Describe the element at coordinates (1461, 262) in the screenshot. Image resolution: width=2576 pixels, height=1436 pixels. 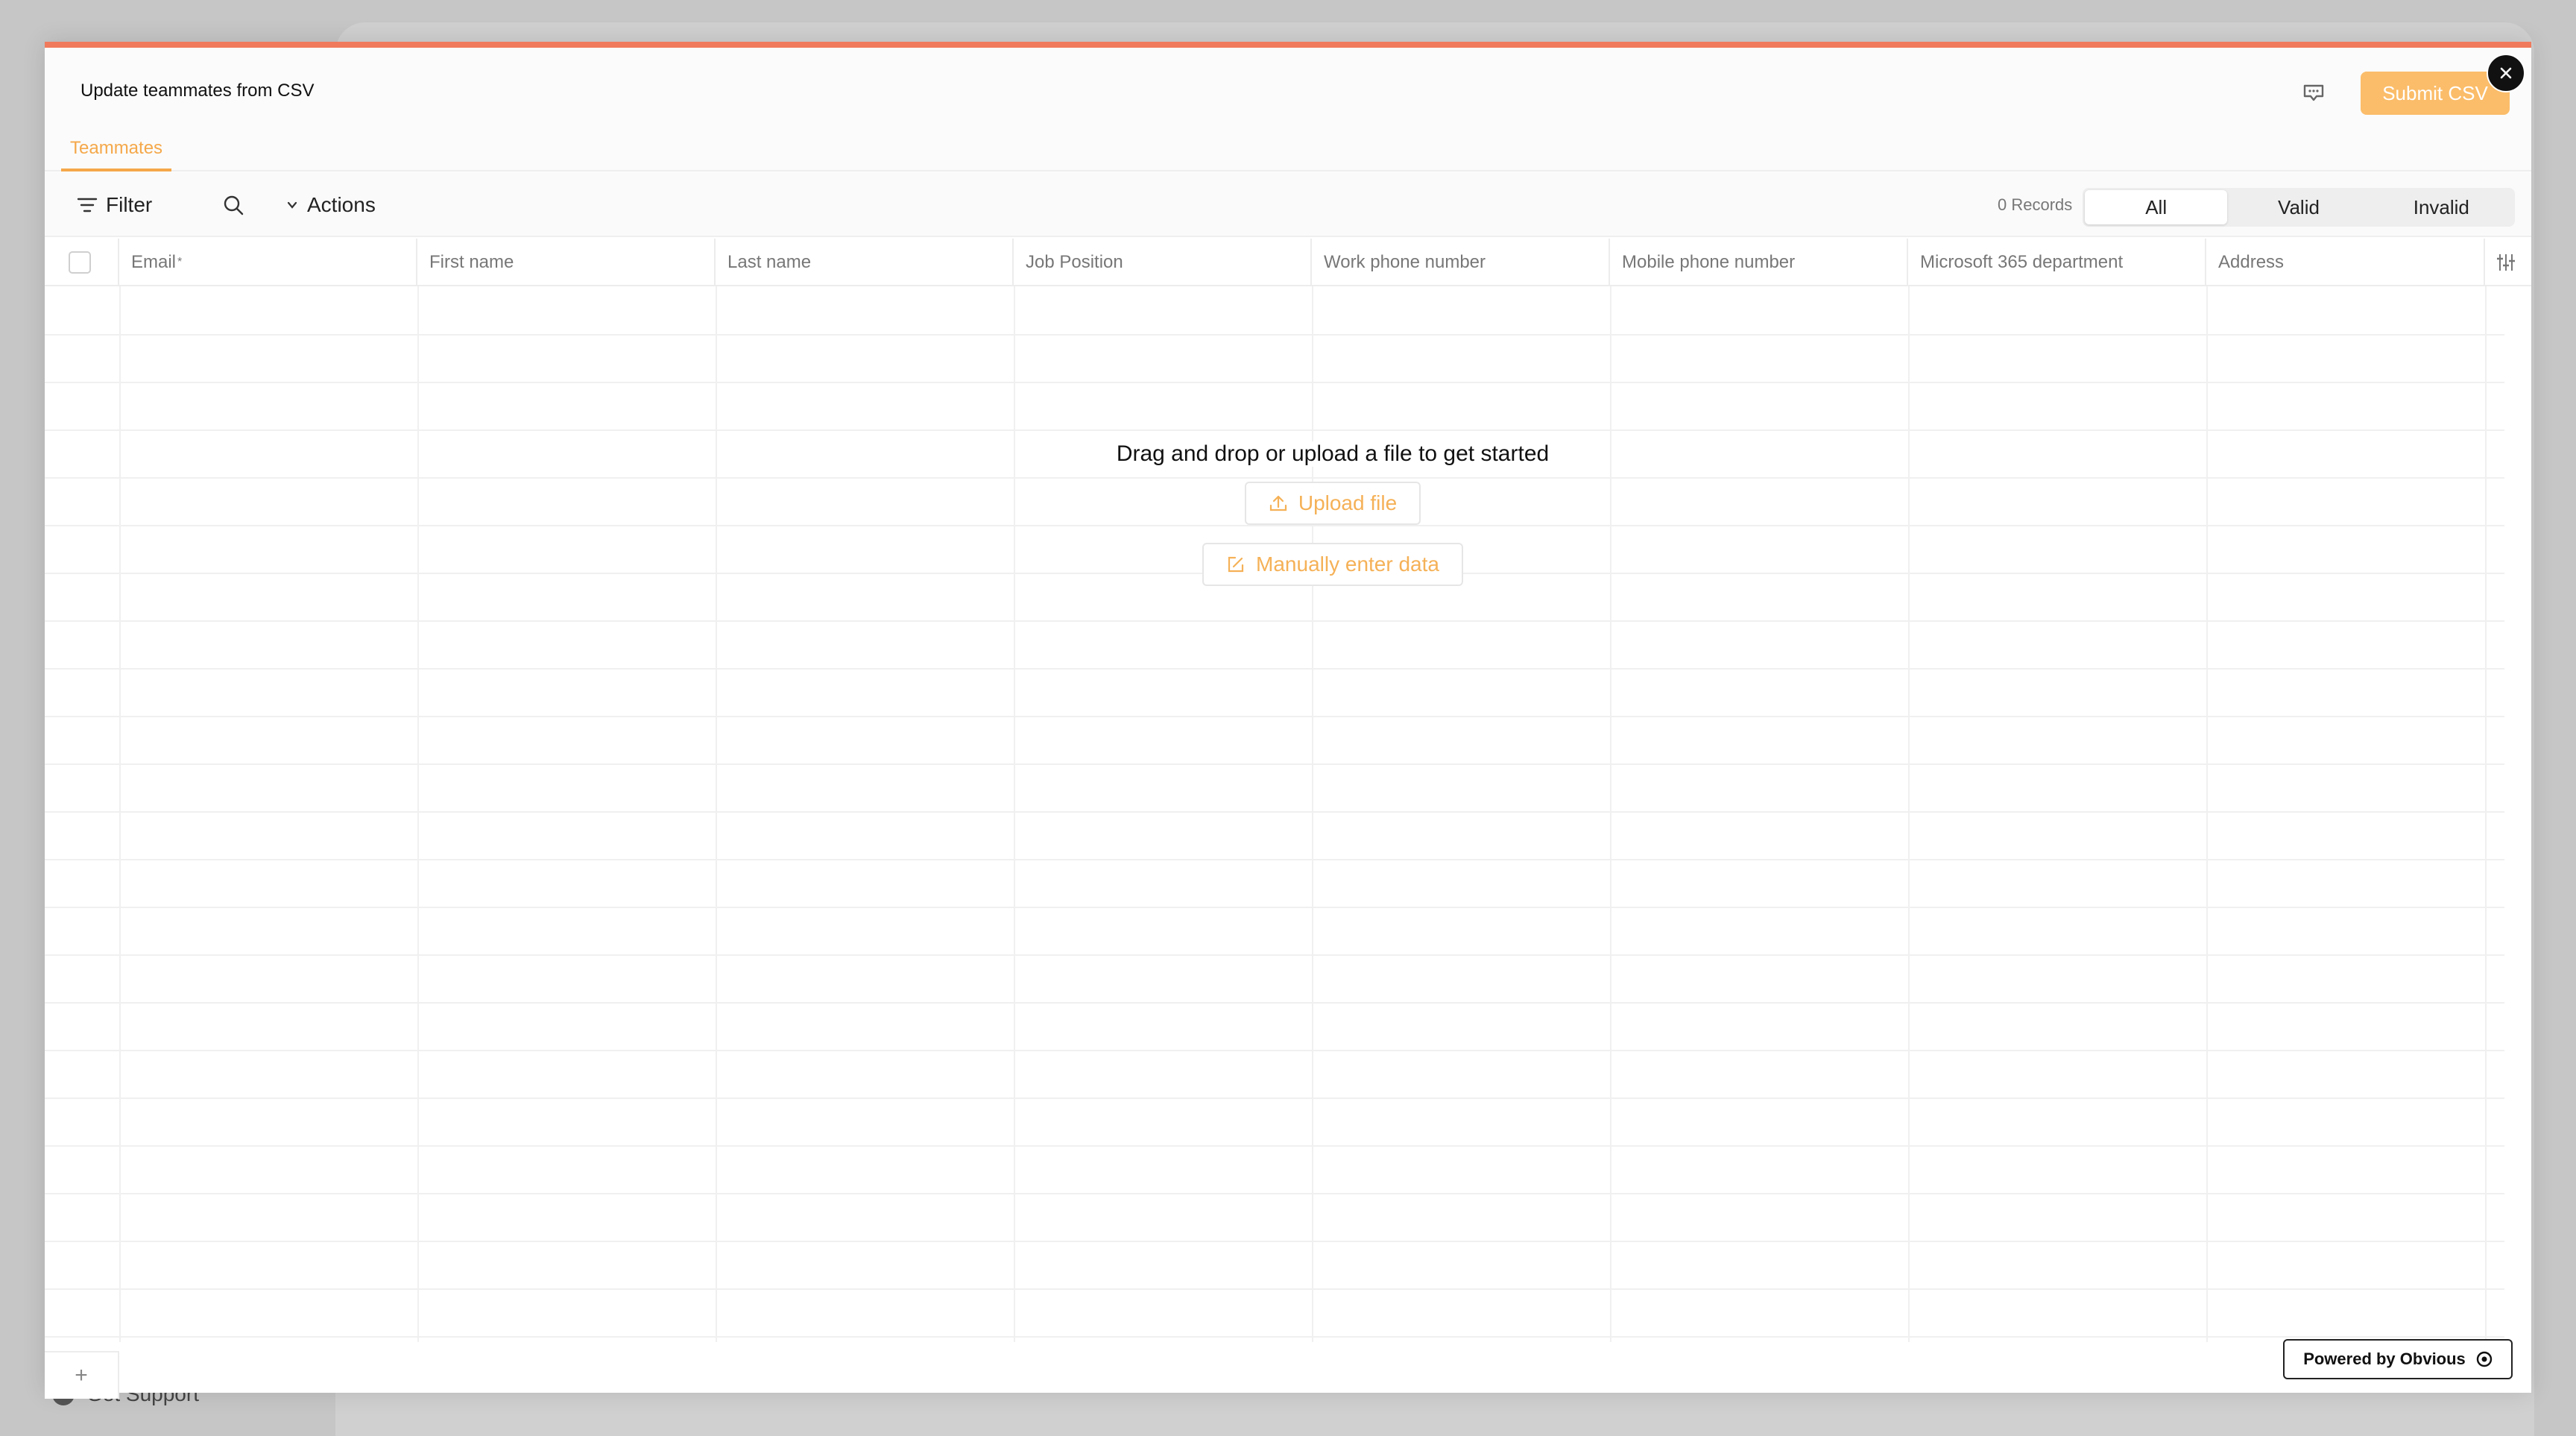
I see `column-header-work-phone: Work phone number` at that location.